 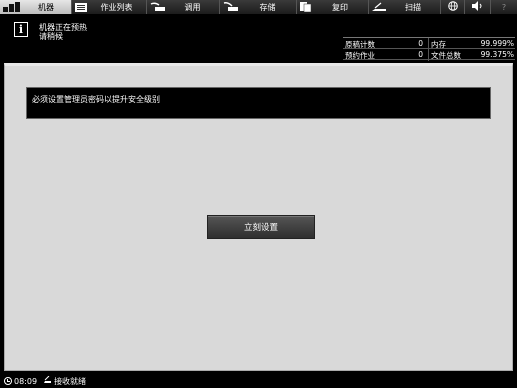 What do you see at coordinates (63, 27) in the screenshot?
I see `status-message-line1: 机器正在预热` at bounding box center [63, 27].